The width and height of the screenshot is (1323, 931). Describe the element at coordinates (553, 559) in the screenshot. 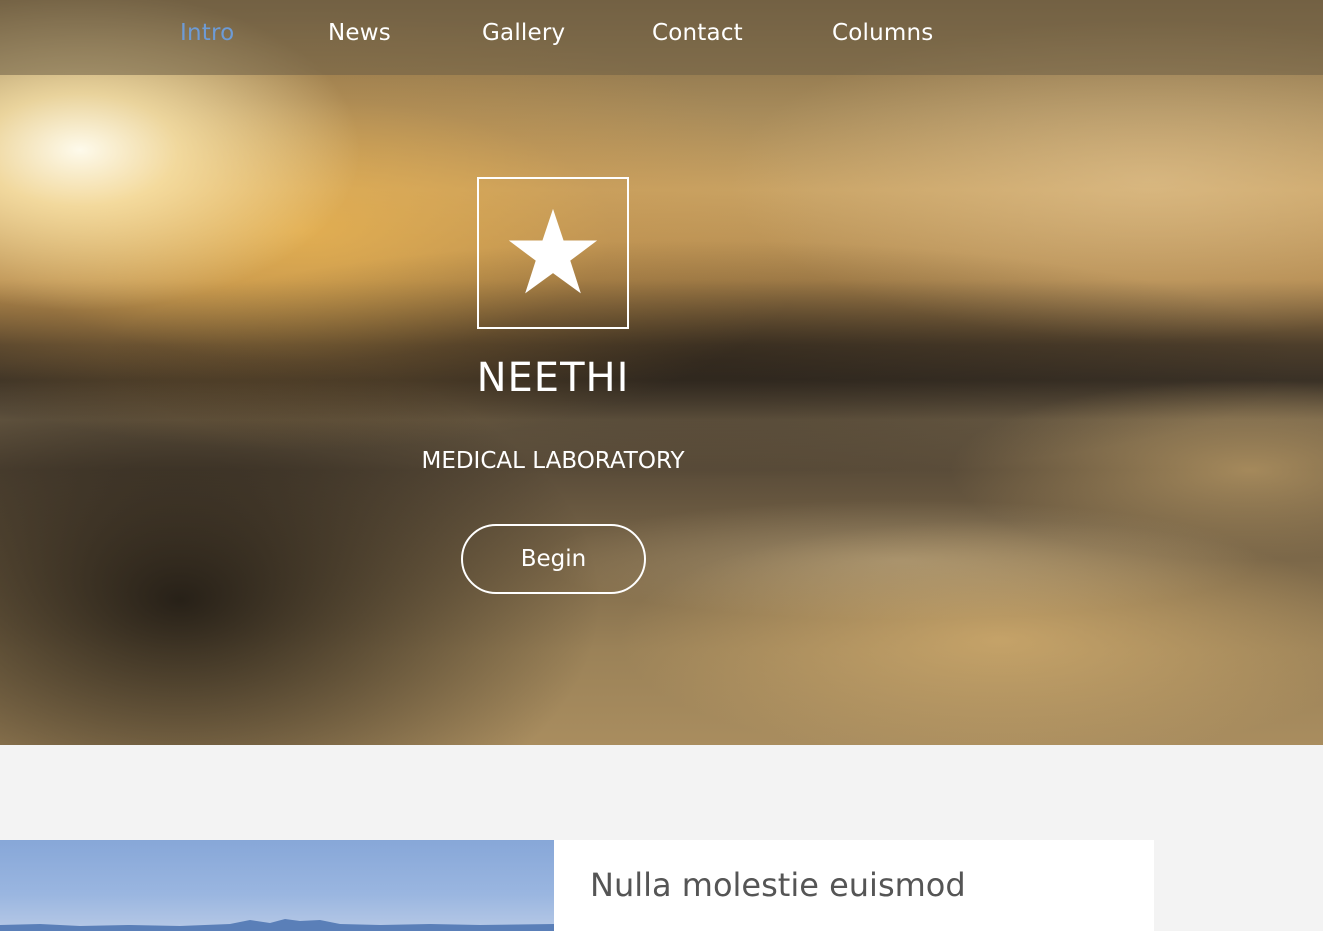

I see `begin-button: Begin` at that location.